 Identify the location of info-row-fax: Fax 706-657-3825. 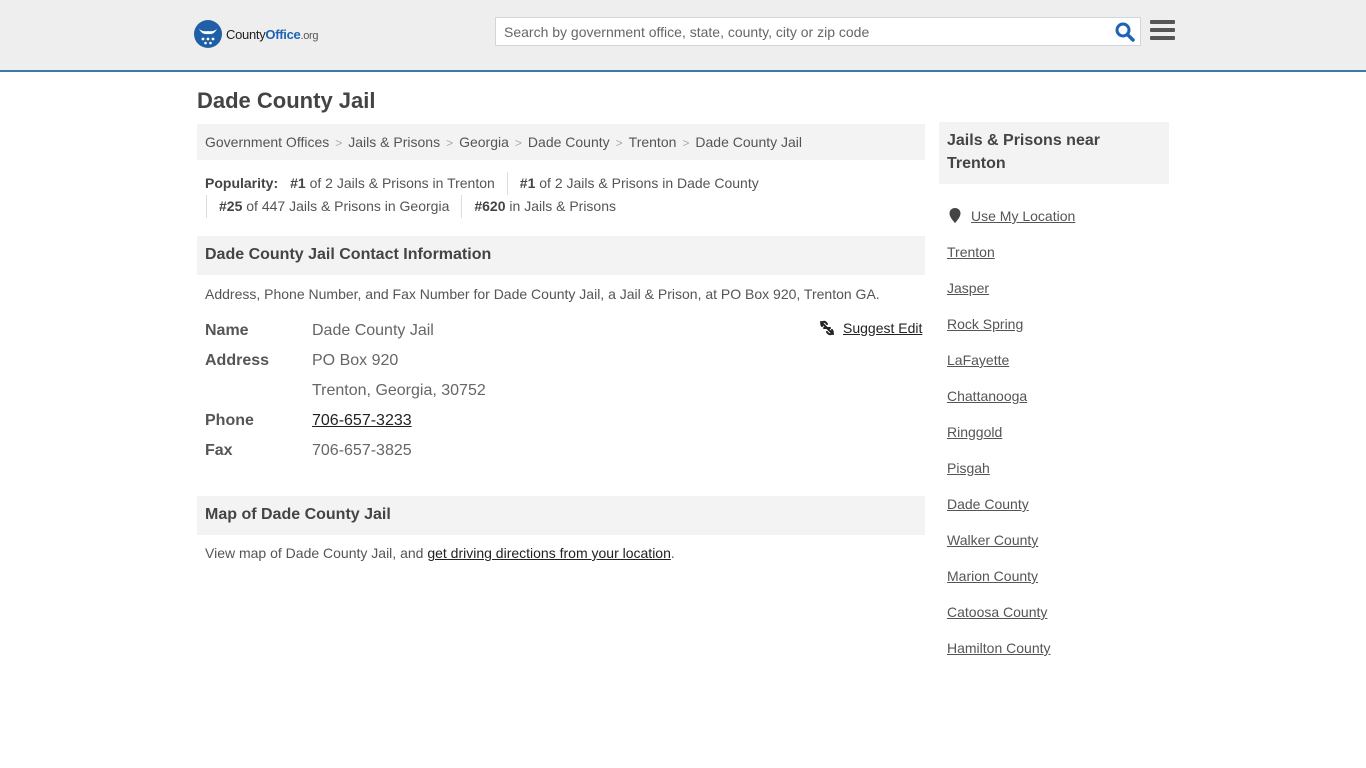
(345, 451).